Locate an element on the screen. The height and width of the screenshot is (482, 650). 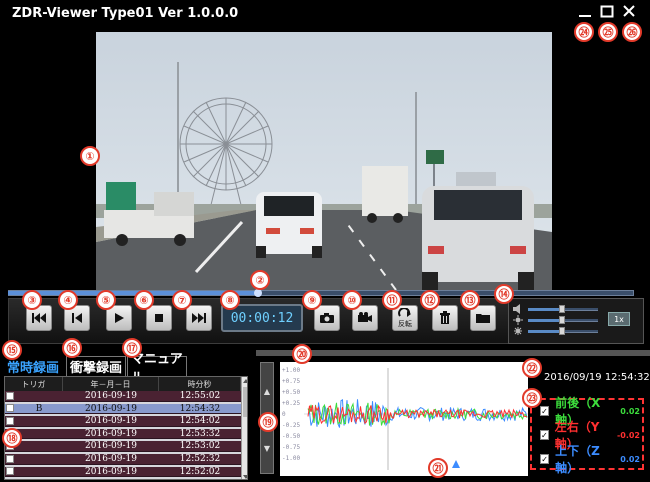
table-header: トリガ 年－月－日 時分秒 is located at coordinates (123, 384).